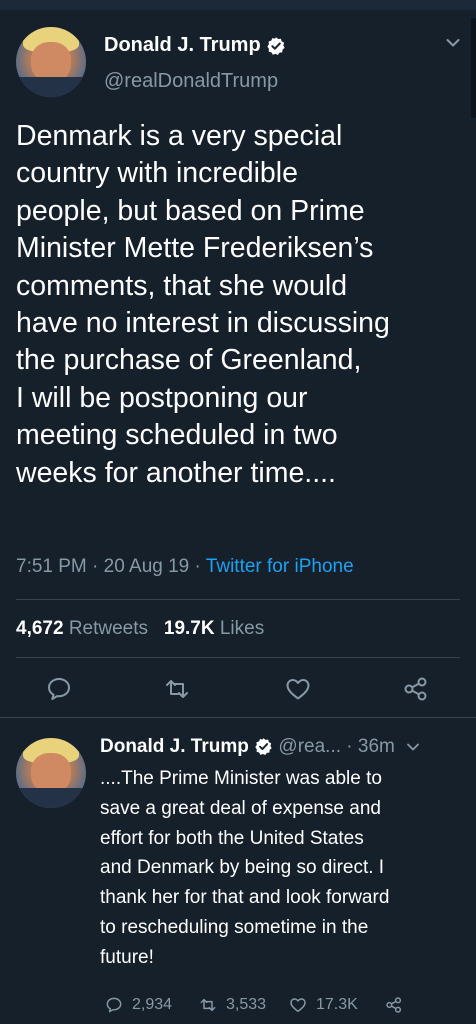  I want to click on likes-label: Likes, so click(242, 628).